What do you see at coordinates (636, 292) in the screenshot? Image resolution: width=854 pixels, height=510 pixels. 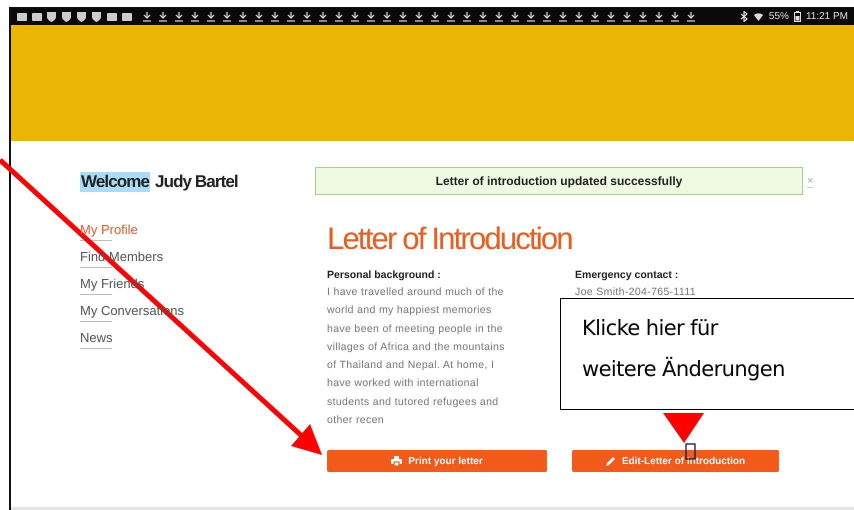 I see `section-text: Joe Smith-204-765-1111` at bounding box center [636, 292].